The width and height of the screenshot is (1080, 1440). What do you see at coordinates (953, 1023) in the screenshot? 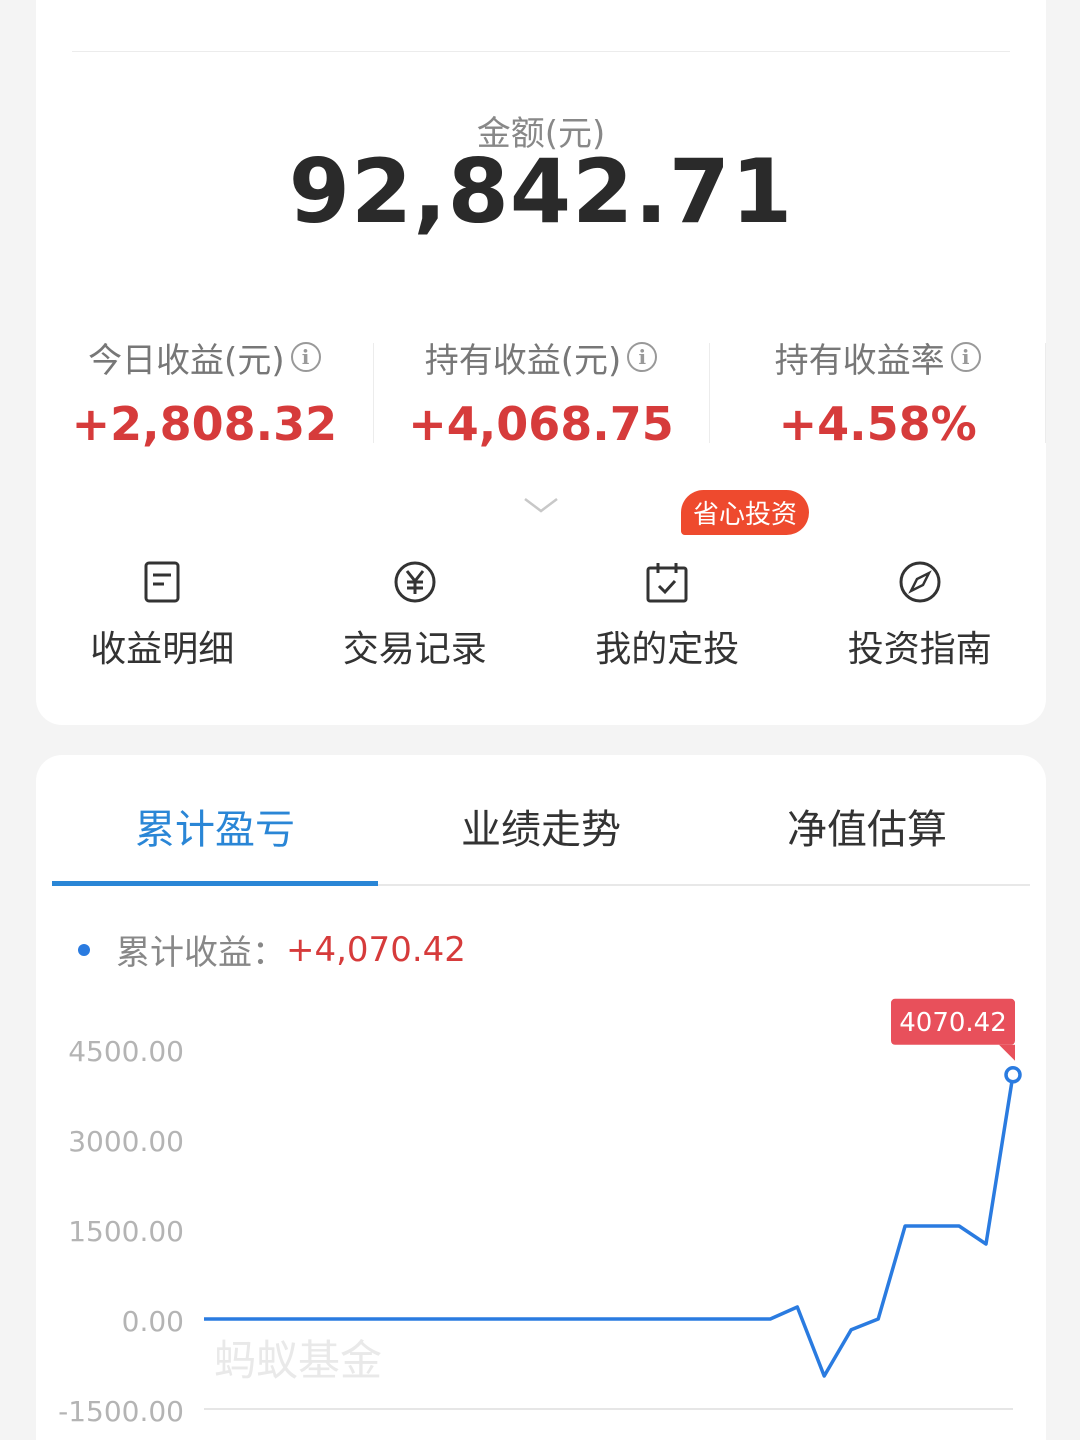
I see `tooltip-label: 4070.42` at bounding box center [953, 1023].